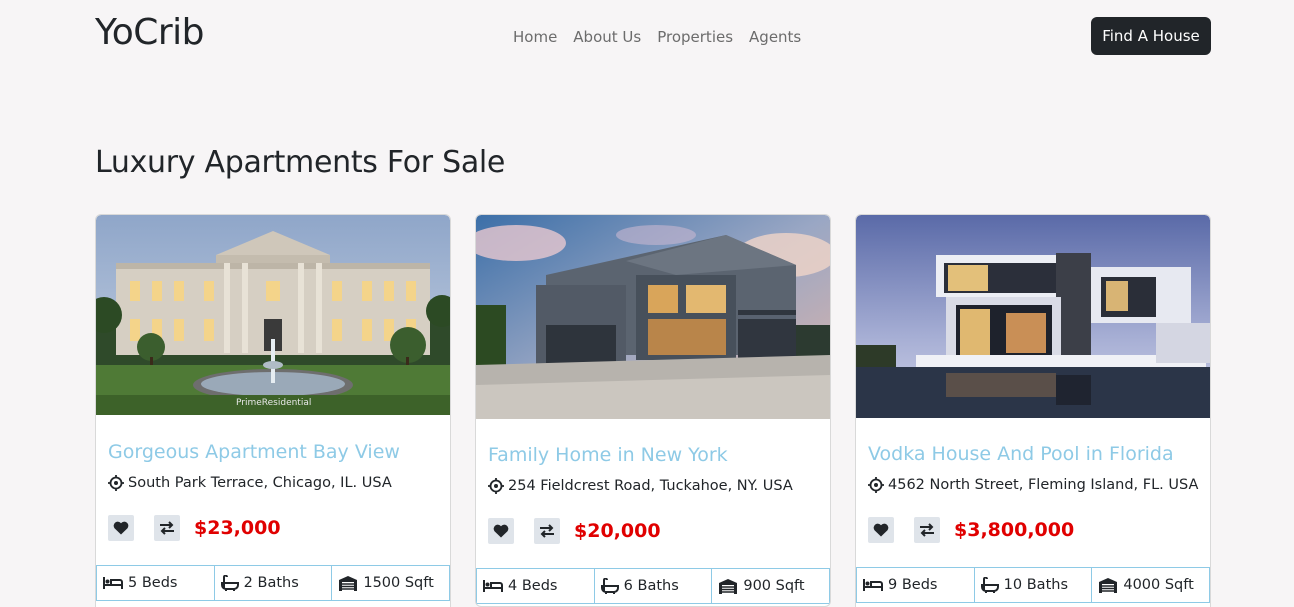 The image size is (1294, 607). I want to click on property-title: Vodka House And Pool in Florida, so click(1021, 454).